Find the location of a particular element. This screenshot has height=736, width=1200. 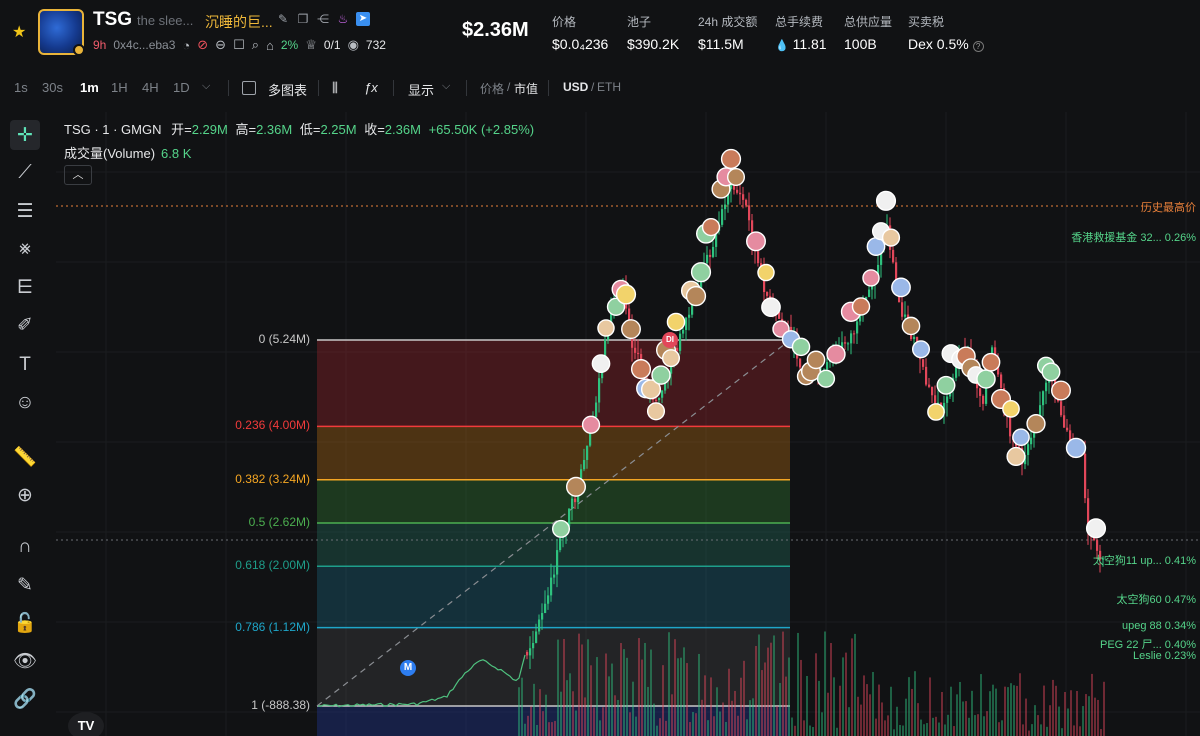

fib-lines-icon: ☰ is located at coordinates (25, 211).